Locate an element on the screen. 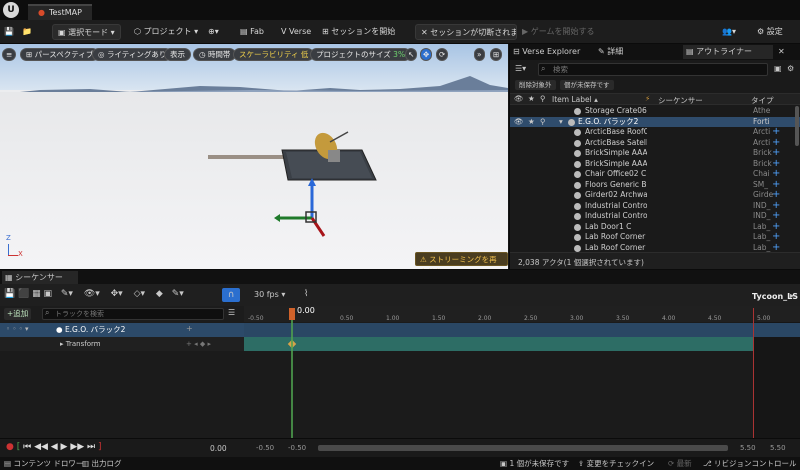 The image size is (800, 470). tab-sequencer: ▦ シーケンサー✕ is located at coordinates (40, 283).